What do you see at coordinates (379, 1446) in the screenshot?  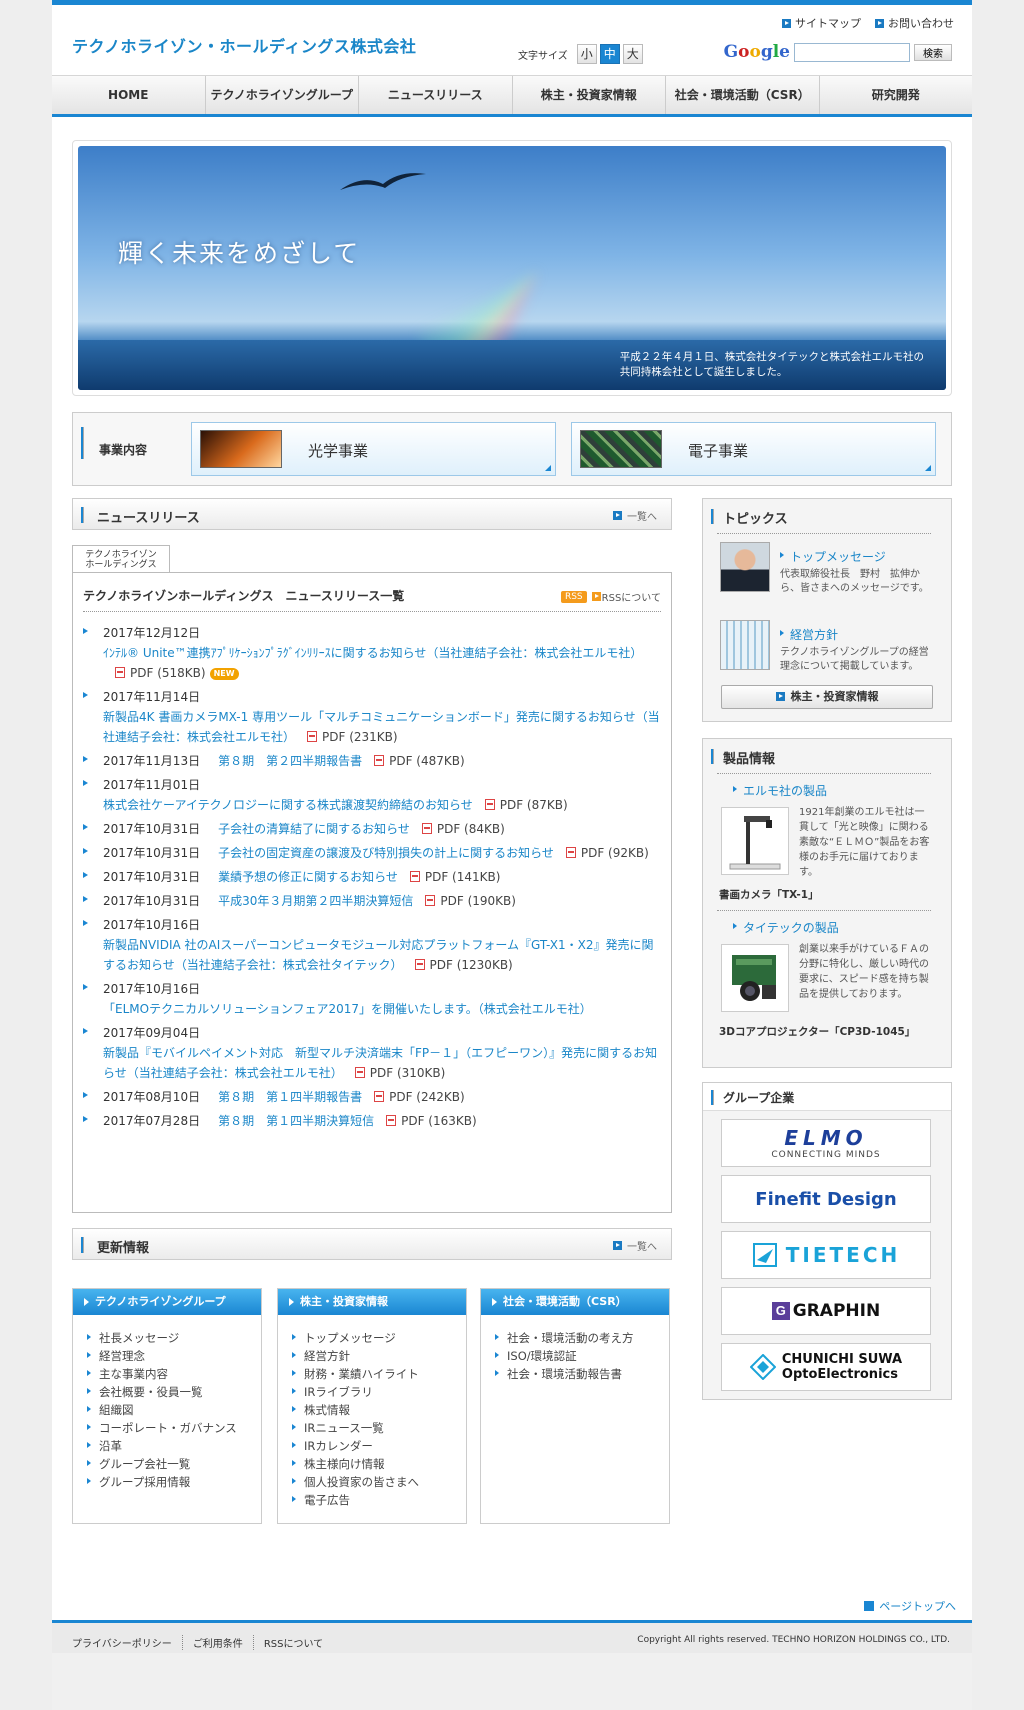 I see `list-item: IRカレンダー` at bounding box center [379, 1446].